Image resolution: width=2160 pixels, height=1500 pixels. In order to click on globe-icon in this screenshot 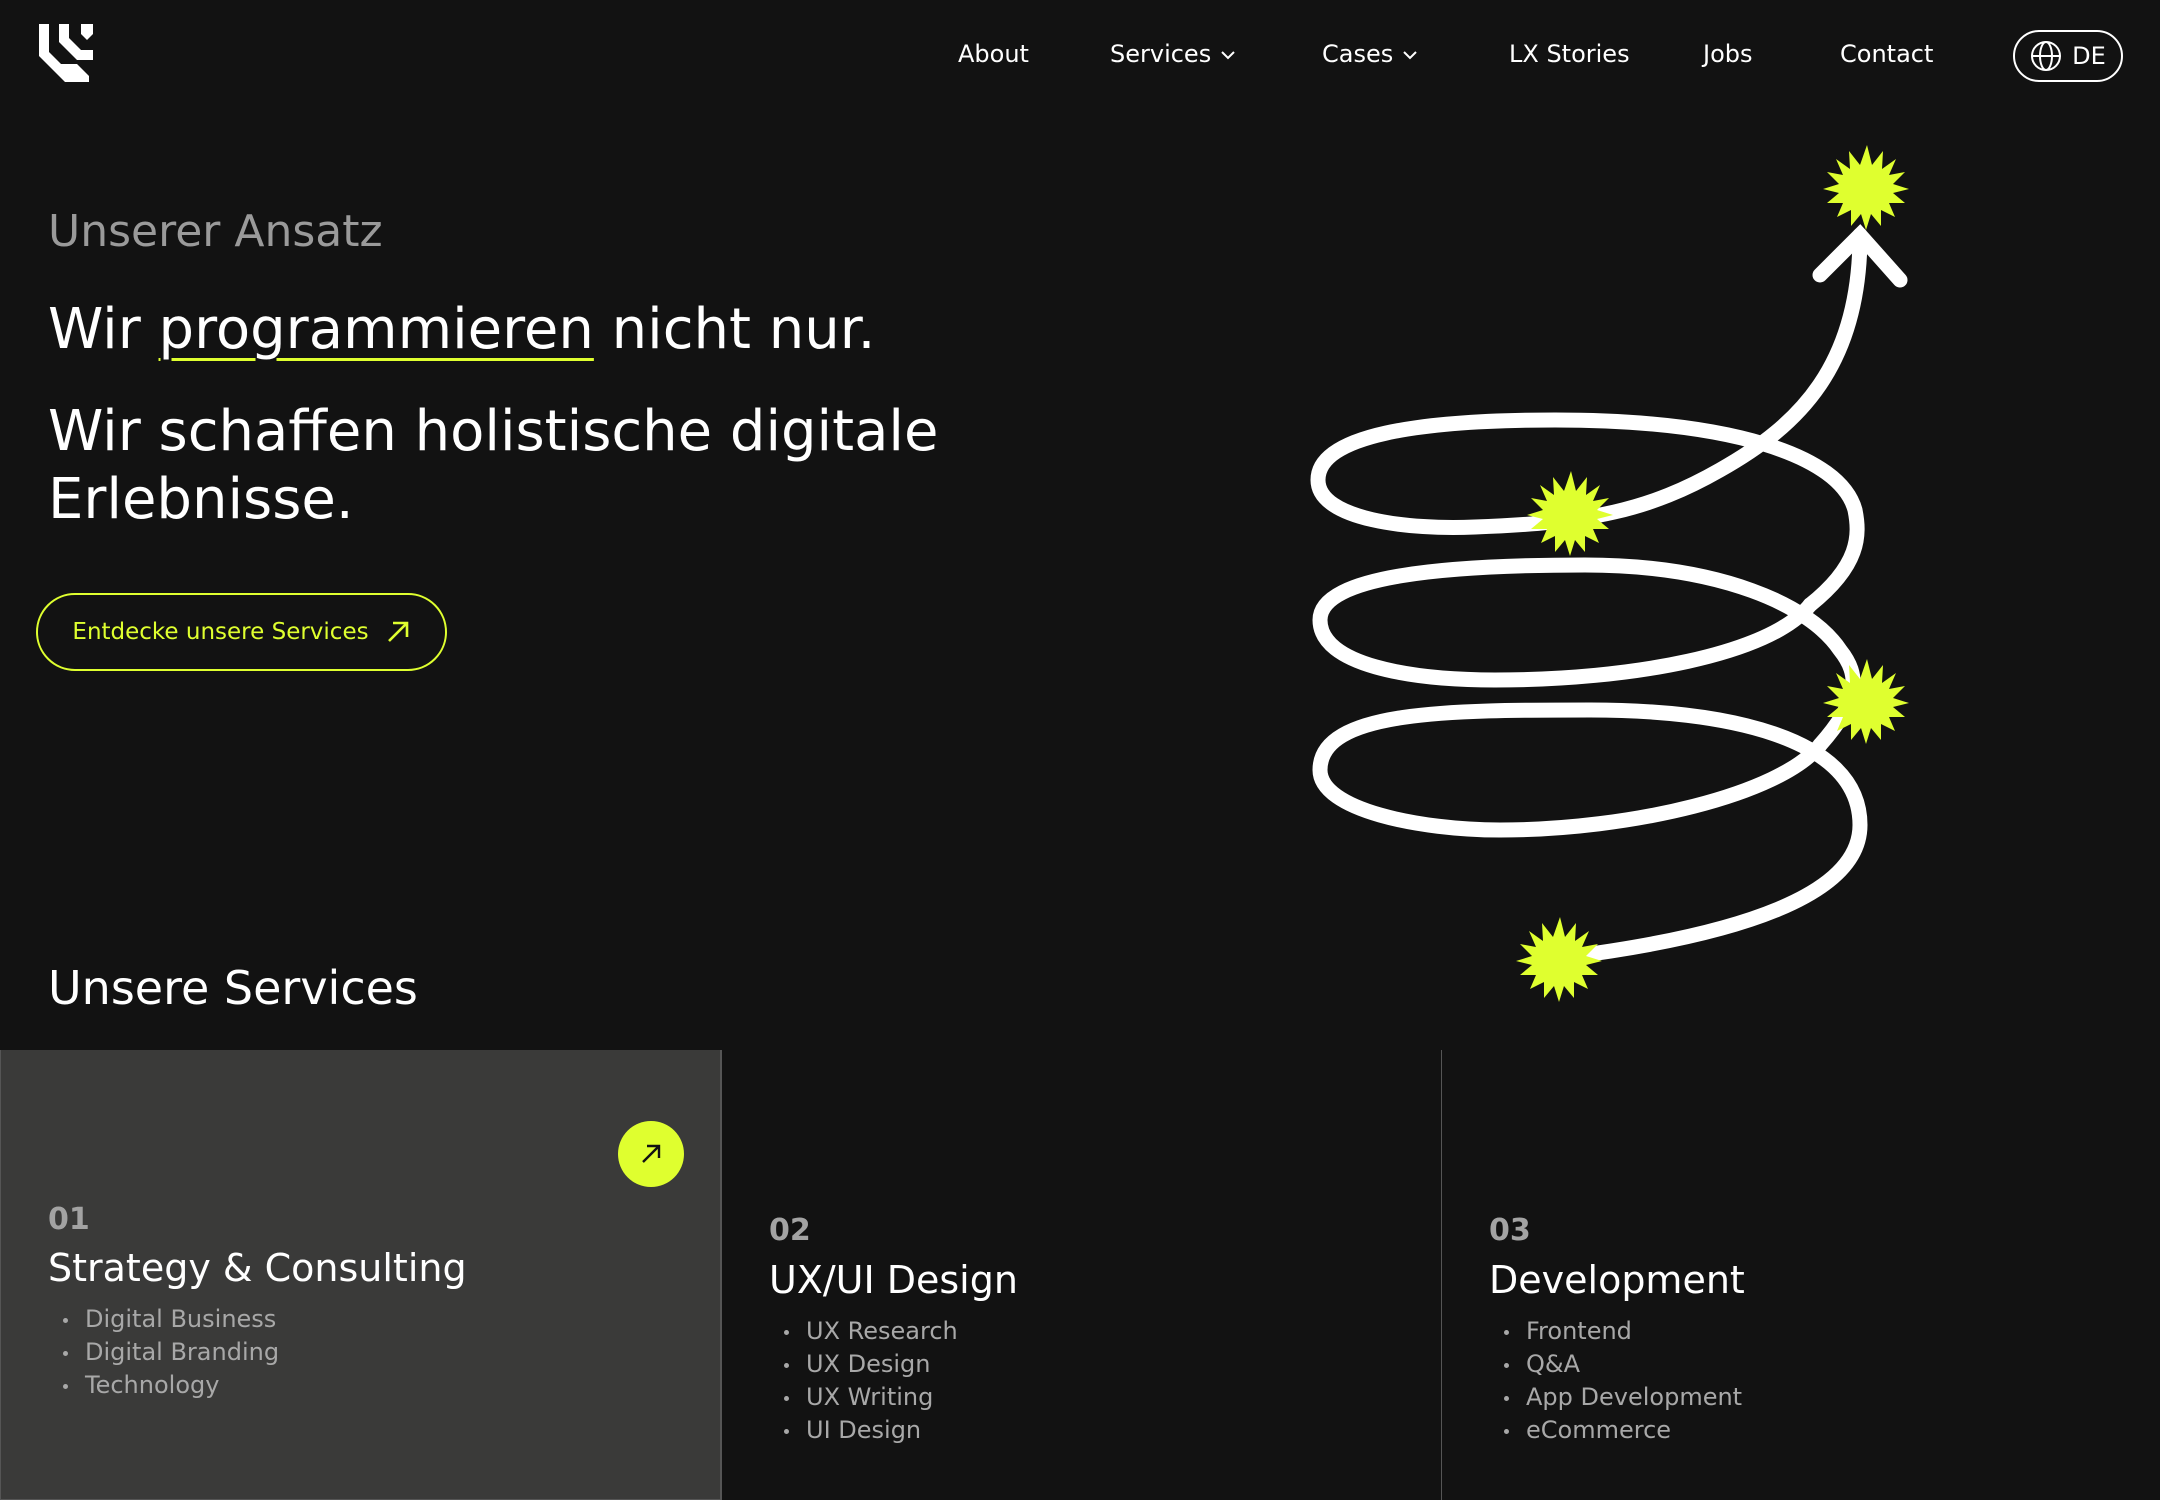, I will do `click(2046, 56)`.